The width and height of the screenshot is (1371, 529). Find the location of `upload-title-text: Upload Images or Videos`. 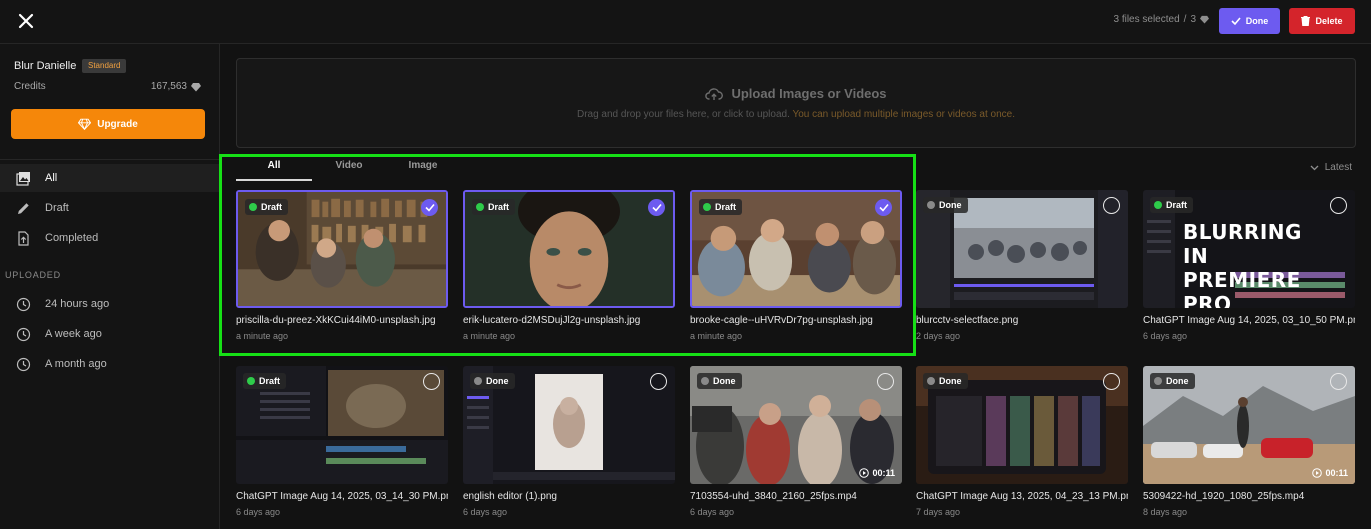

upload-title-text: Upload Images or Videos is located at coordinates (809, 93).